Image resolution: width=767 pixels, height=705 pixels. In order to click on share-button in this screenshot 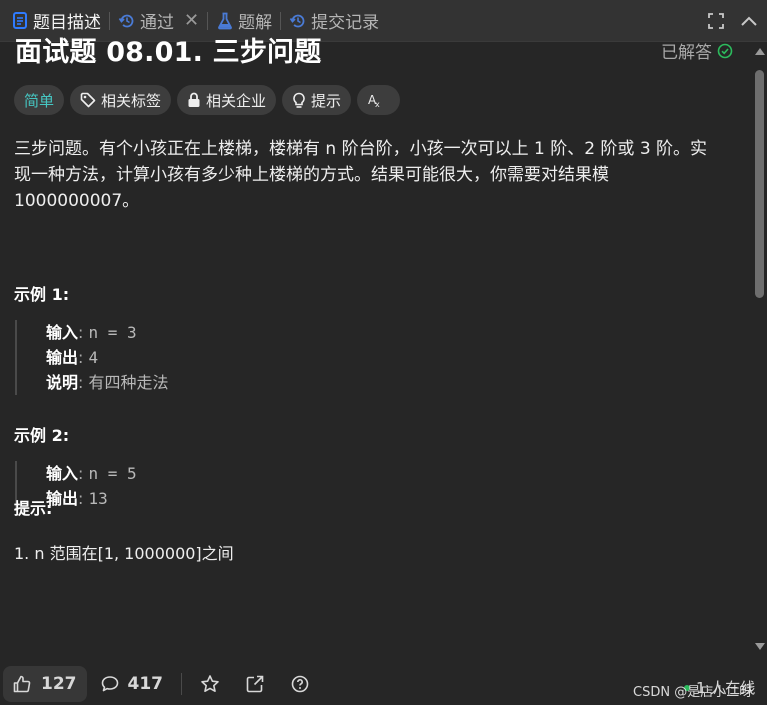, I will do `click(255, 684)`.